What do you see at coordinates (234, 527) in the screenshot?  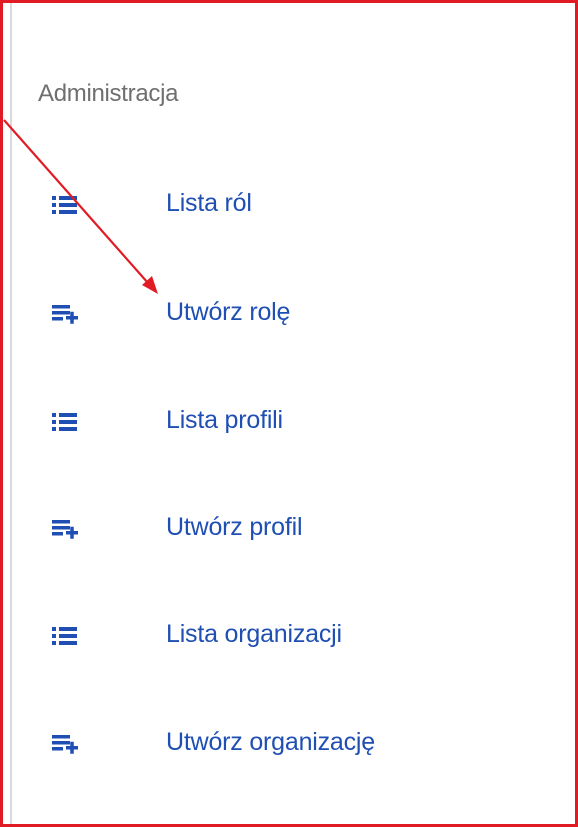 I see `menu-item-label: Utwórz profil` at bounding box center [234, 527].